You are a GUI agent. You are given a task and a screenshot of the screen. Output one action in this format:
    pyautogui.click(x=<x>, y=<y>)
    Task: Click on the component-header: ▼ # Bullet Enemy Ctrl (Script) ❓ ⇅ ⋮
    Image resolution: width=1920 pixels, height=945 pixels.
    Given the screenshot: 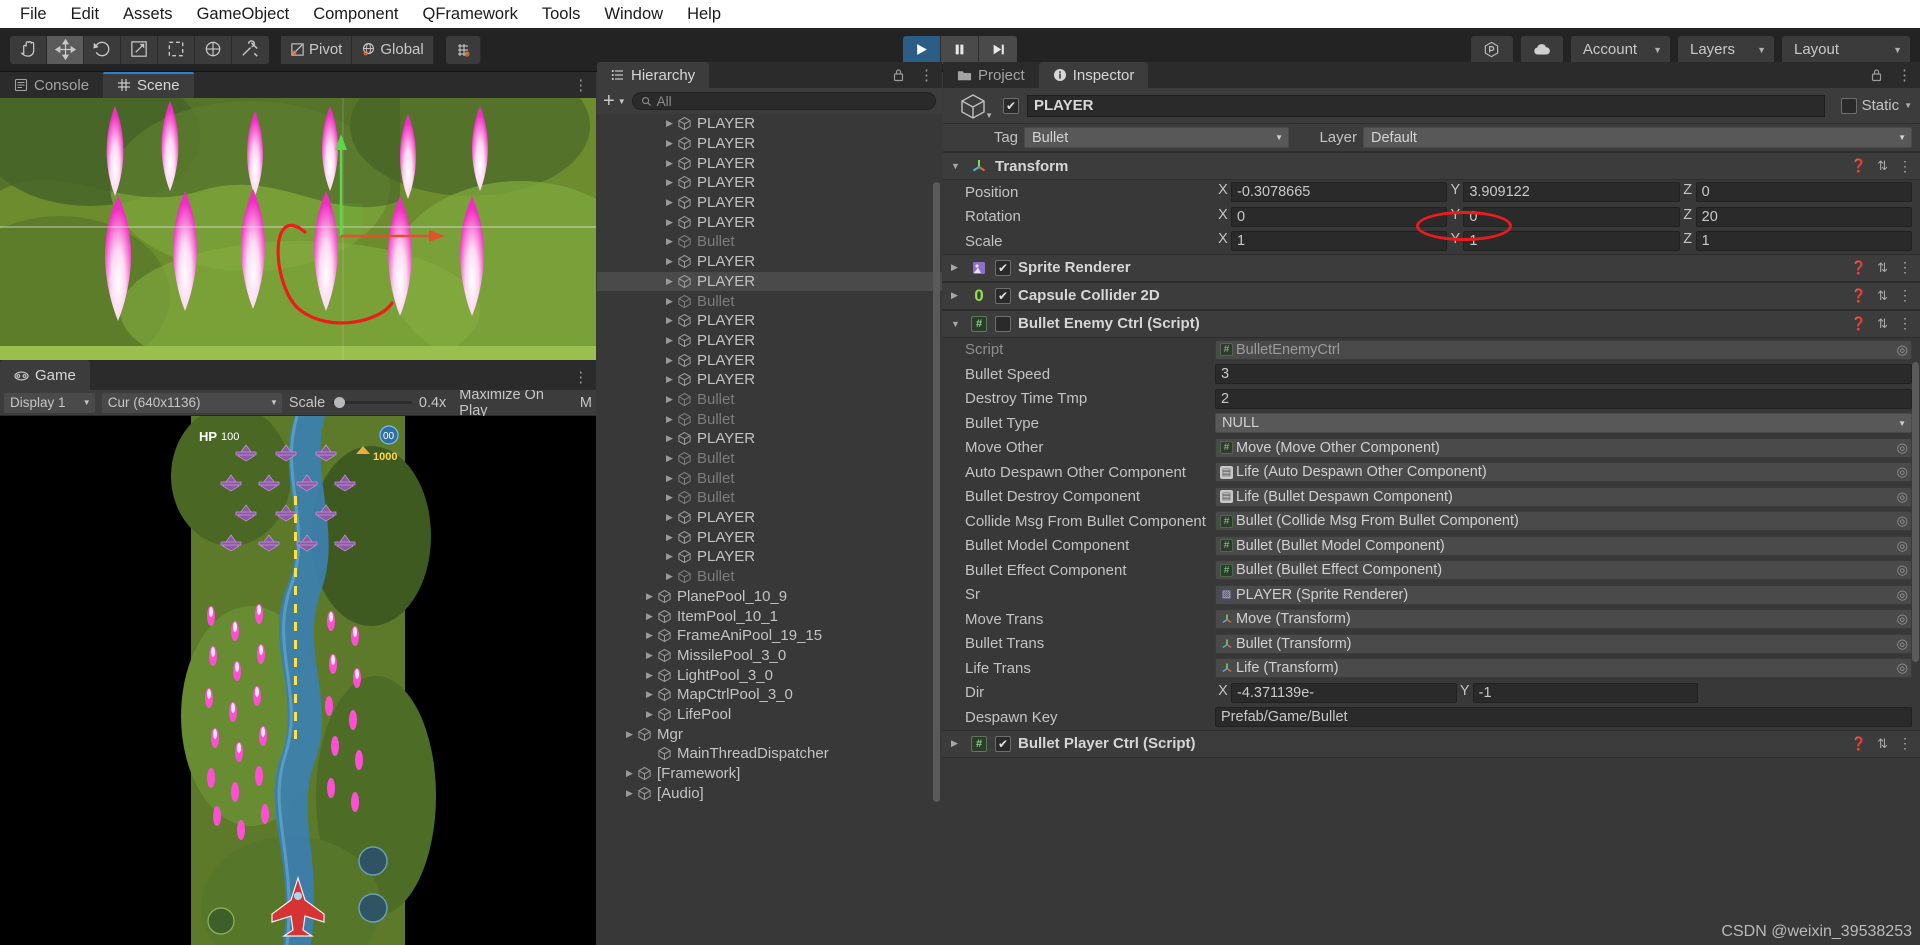 What is the action you would take?
    pyautogui.click(x=1431, y=323)
    